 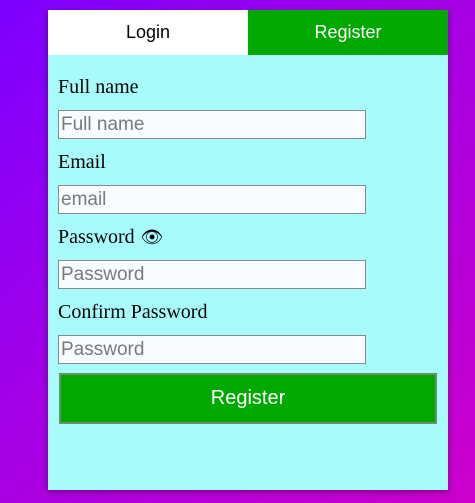 I want to click on register-button: Register, so click(x=248, y=398).